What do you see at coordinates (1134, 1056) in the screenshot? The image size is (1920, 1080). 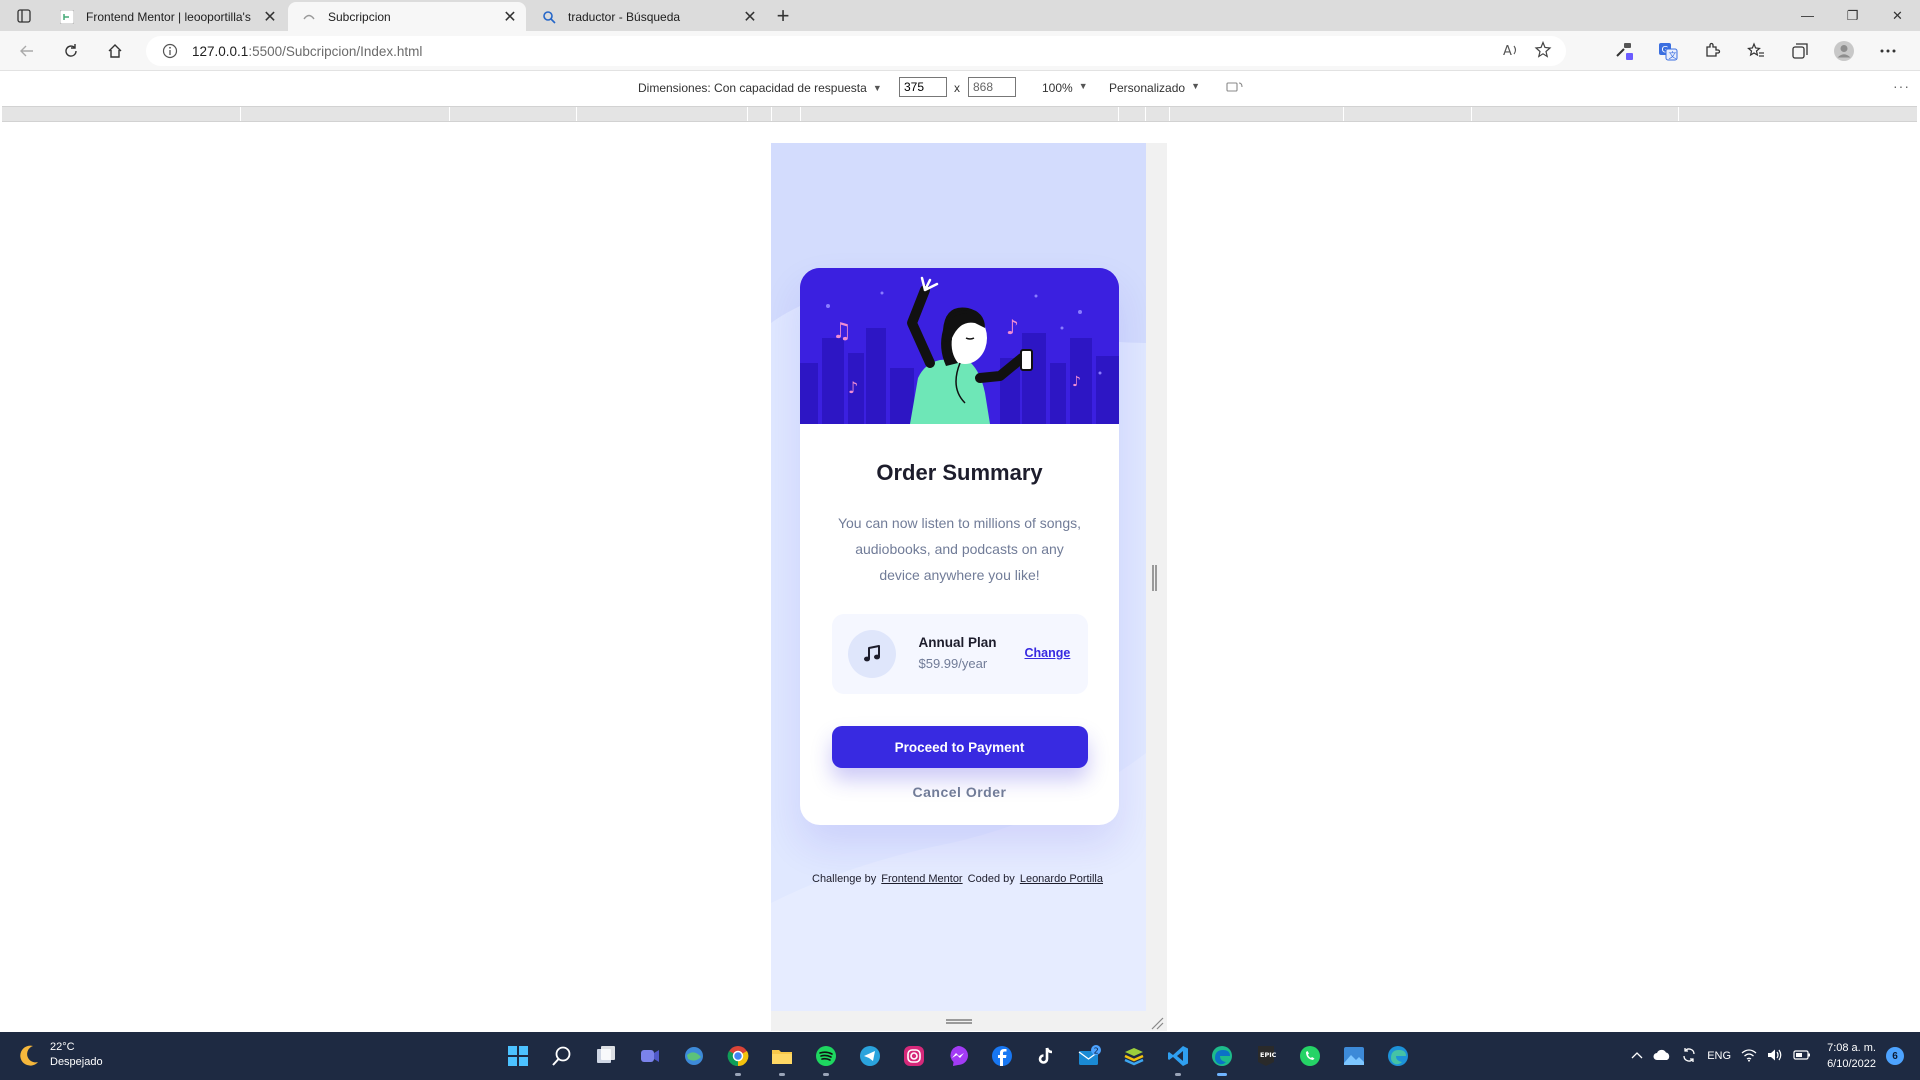 I see `bluestacks-icon` at bounding box center [1134, 1056].